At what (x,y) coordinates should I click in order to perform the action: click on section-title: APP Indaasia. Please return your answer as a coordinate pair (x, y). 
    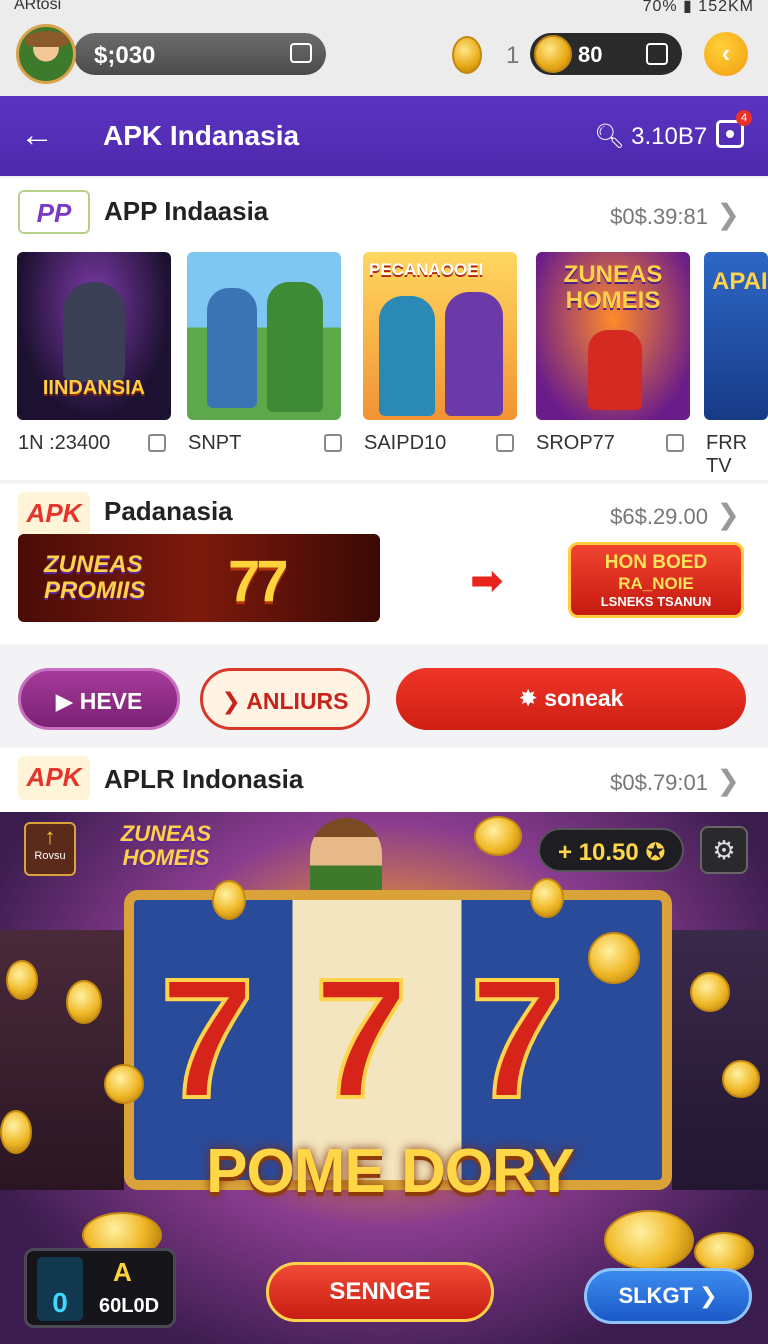
    Looking at the image, I should click on (186, 211).